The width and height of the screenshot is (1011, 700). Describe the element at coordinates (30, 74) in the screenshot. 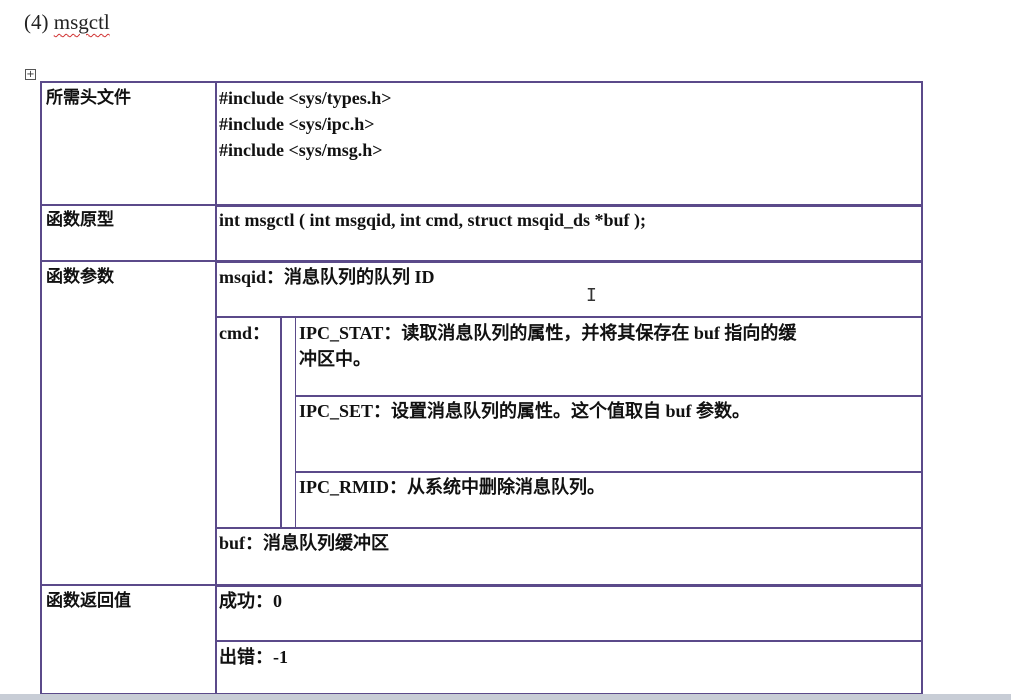

I see `table-move-handle-icon: +` at that location.